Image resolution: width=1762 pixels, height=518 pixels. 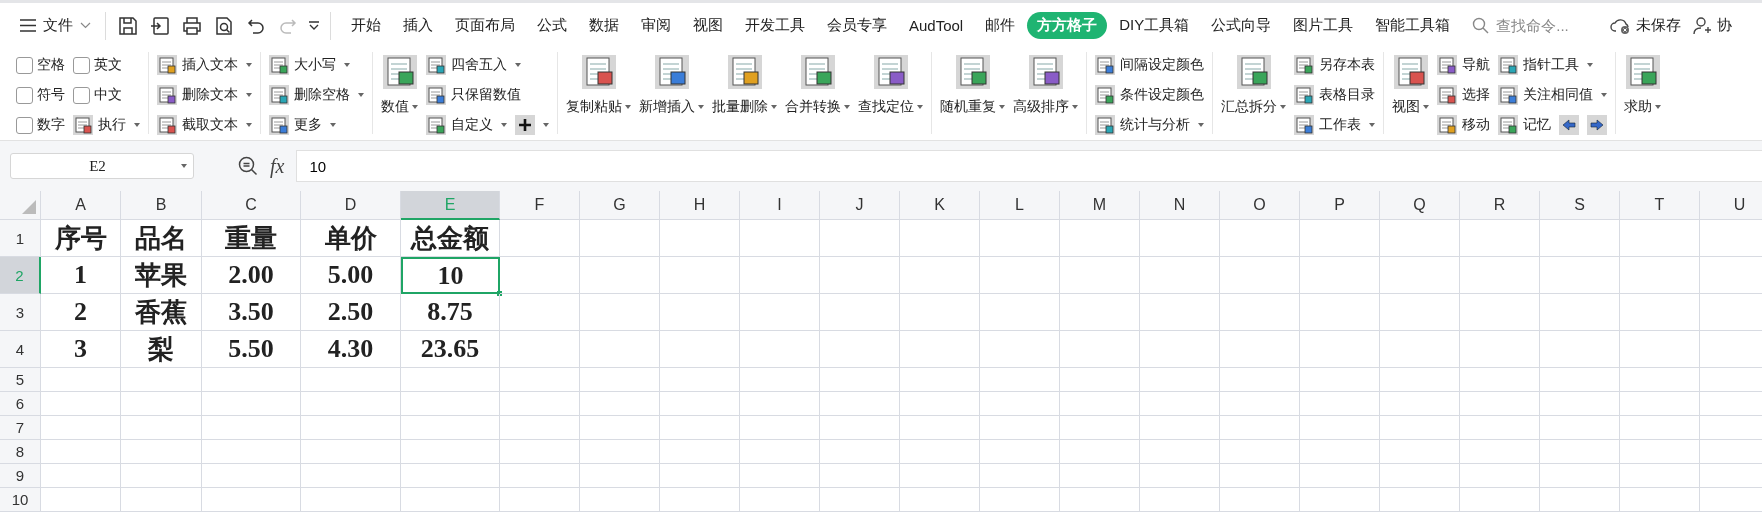 I want to click on ribbon-tab: 数据, so click(x=604, y=25).